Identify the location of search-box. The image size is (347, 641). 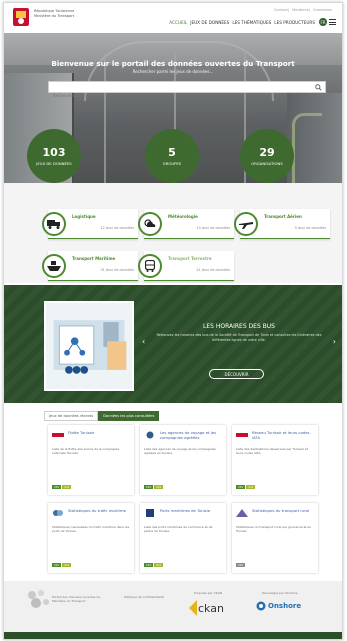
(187, 91).